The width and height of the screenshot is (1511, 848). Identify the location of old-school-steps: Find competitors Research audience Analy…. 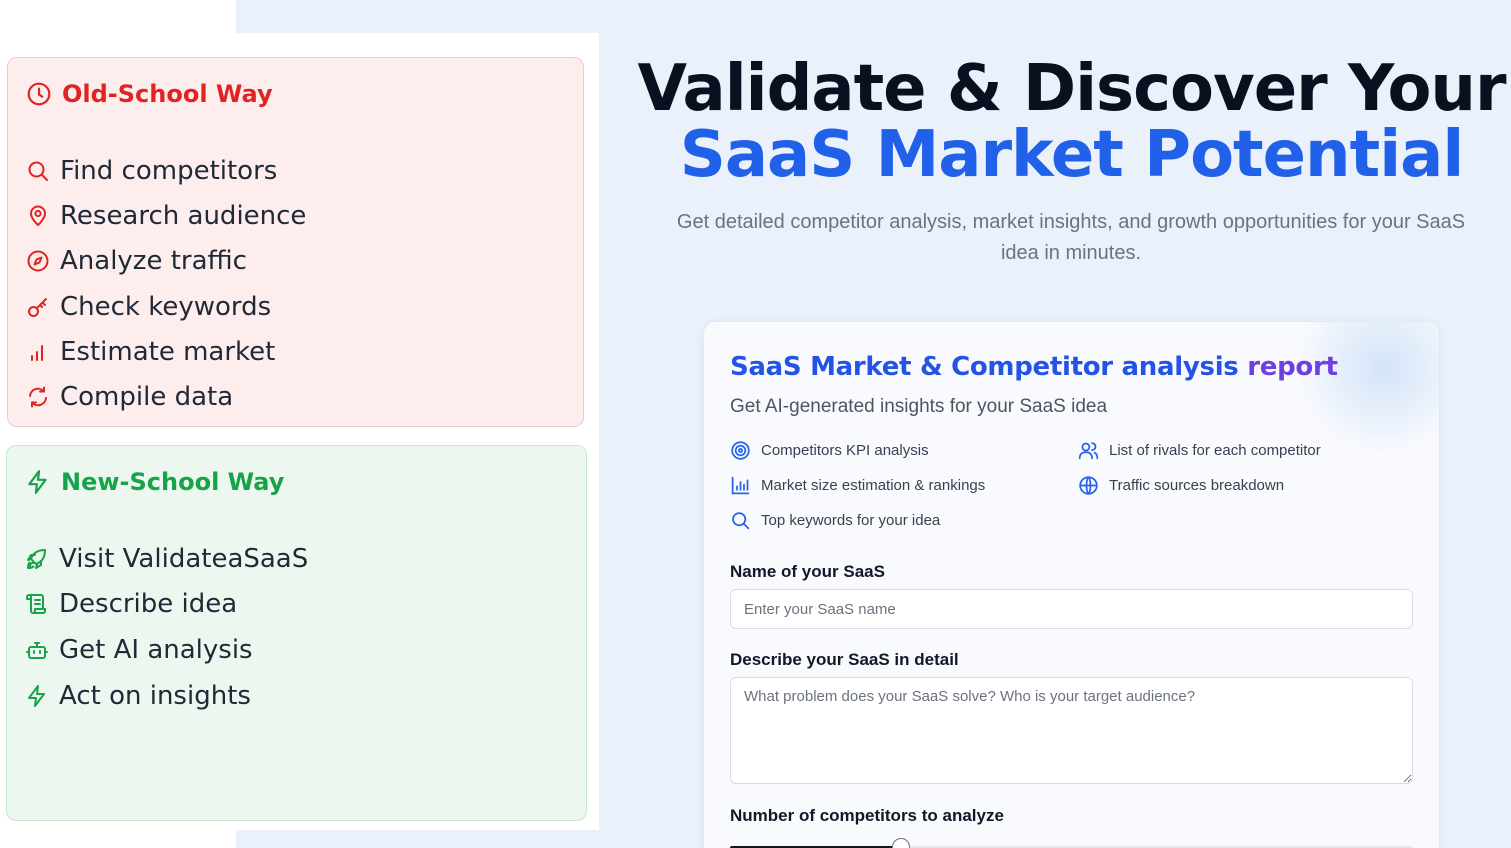
(166, 284).